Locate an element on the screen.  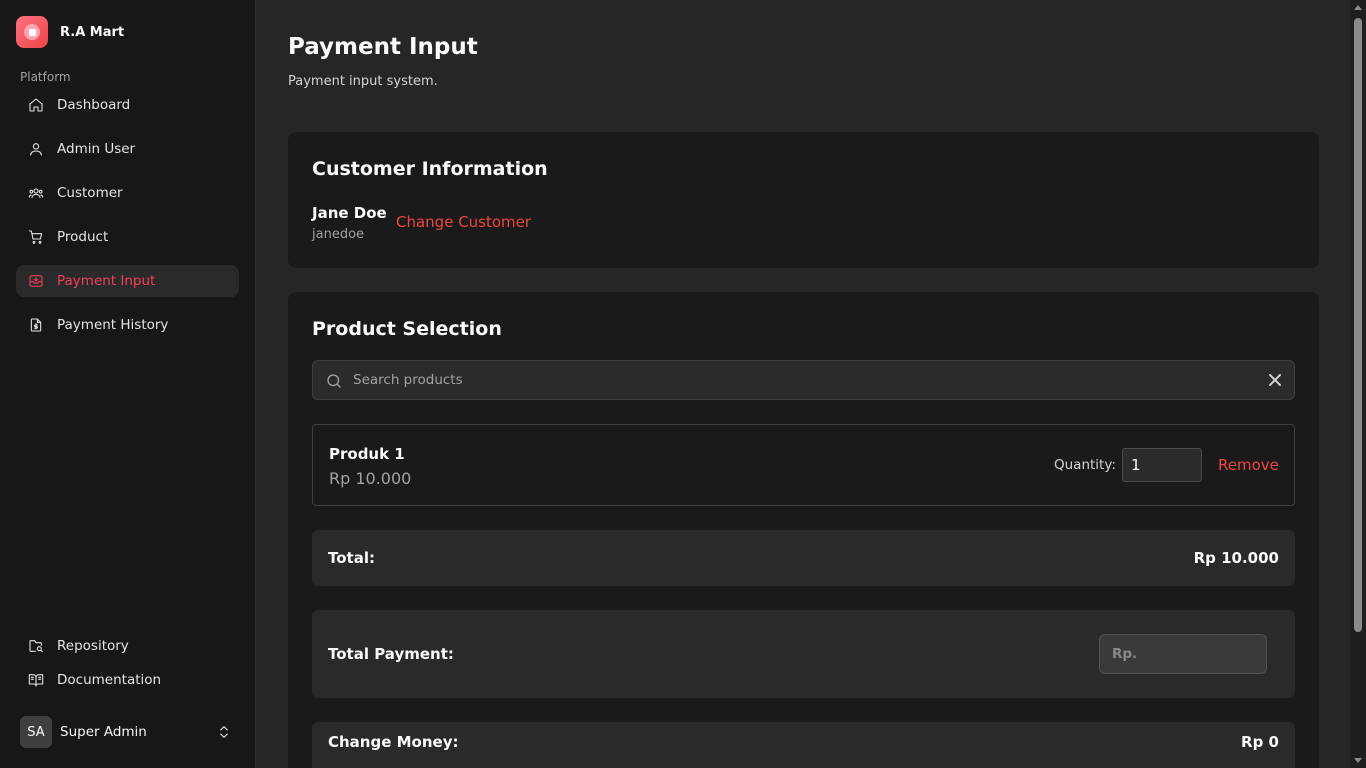
scrollbar-thumb is located at coordinates (1358, 325).